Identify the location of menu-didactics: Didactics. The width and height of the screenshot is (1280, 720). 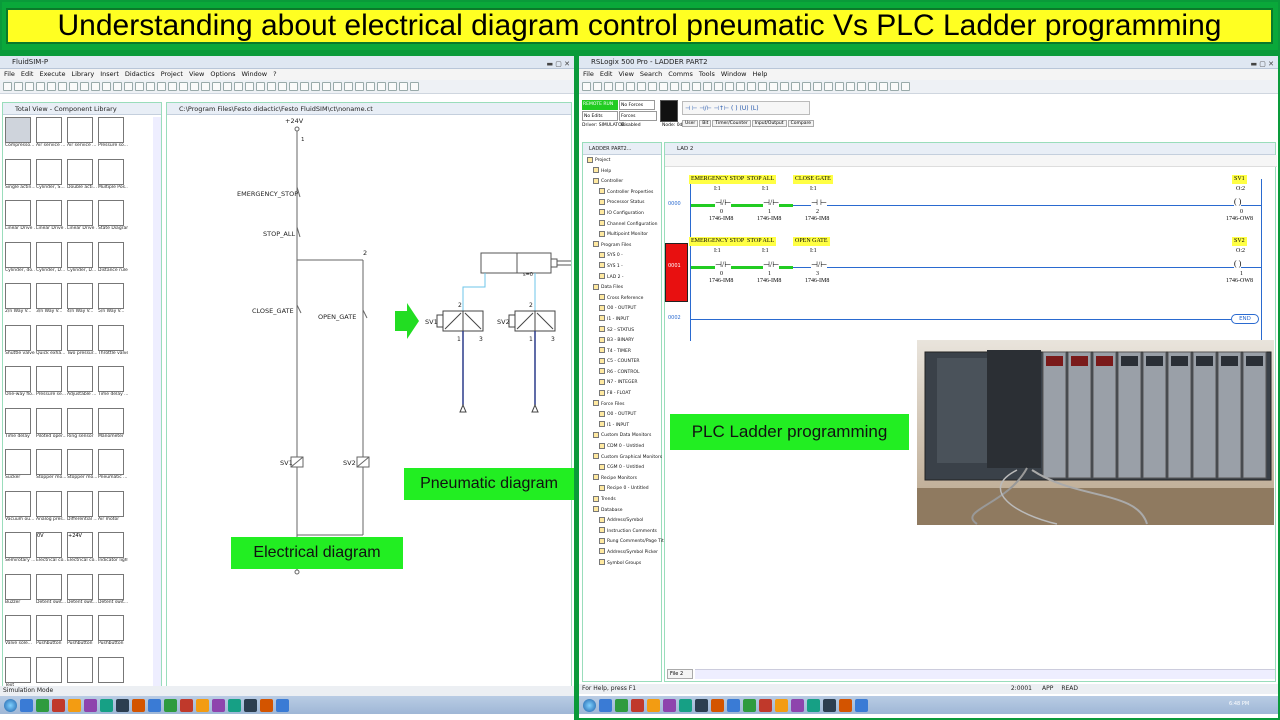
(140, 74).